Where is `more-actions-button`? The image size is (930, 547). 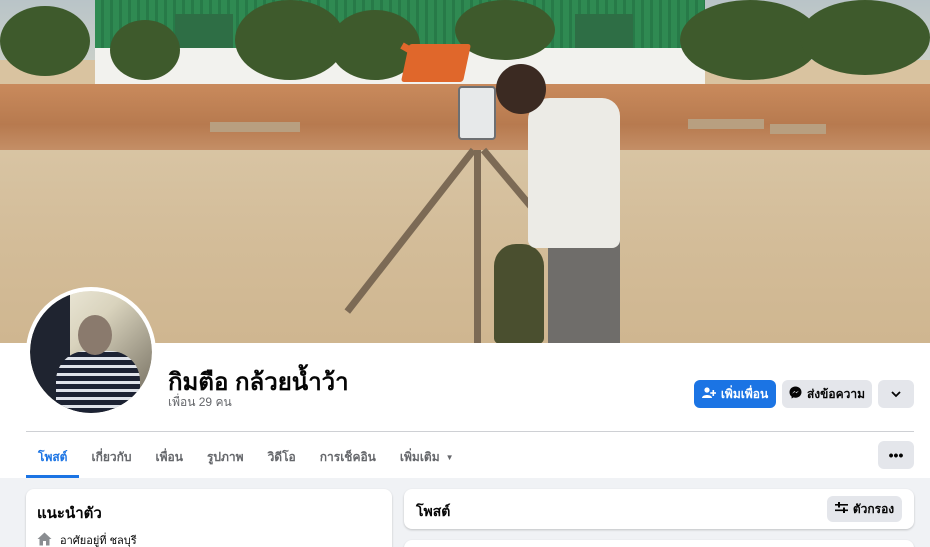 more-actions-button is located at coordinates (896, 394).